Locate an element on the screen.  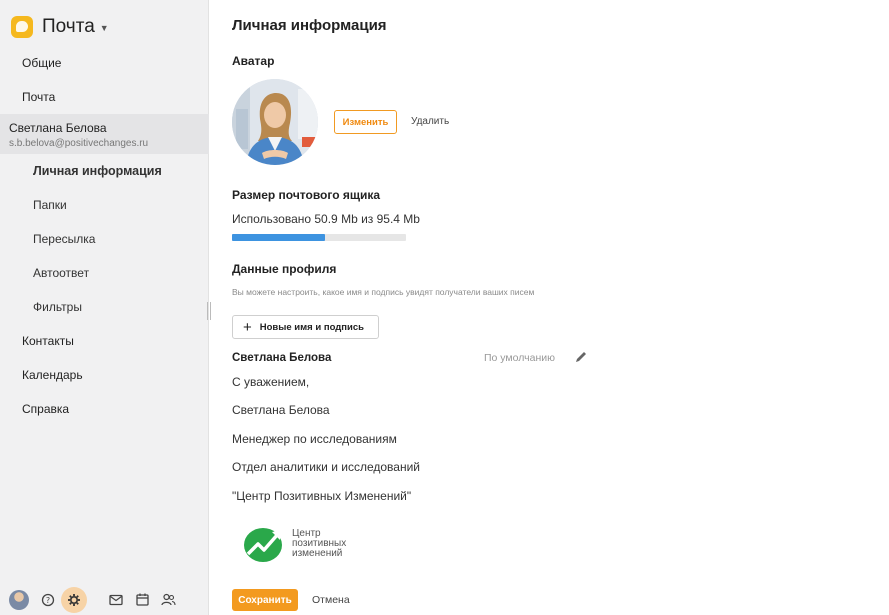
mailbox-usage-text: Использовано 50.9 Mb из 95.4 Mb is located at coordinates (326, 219).